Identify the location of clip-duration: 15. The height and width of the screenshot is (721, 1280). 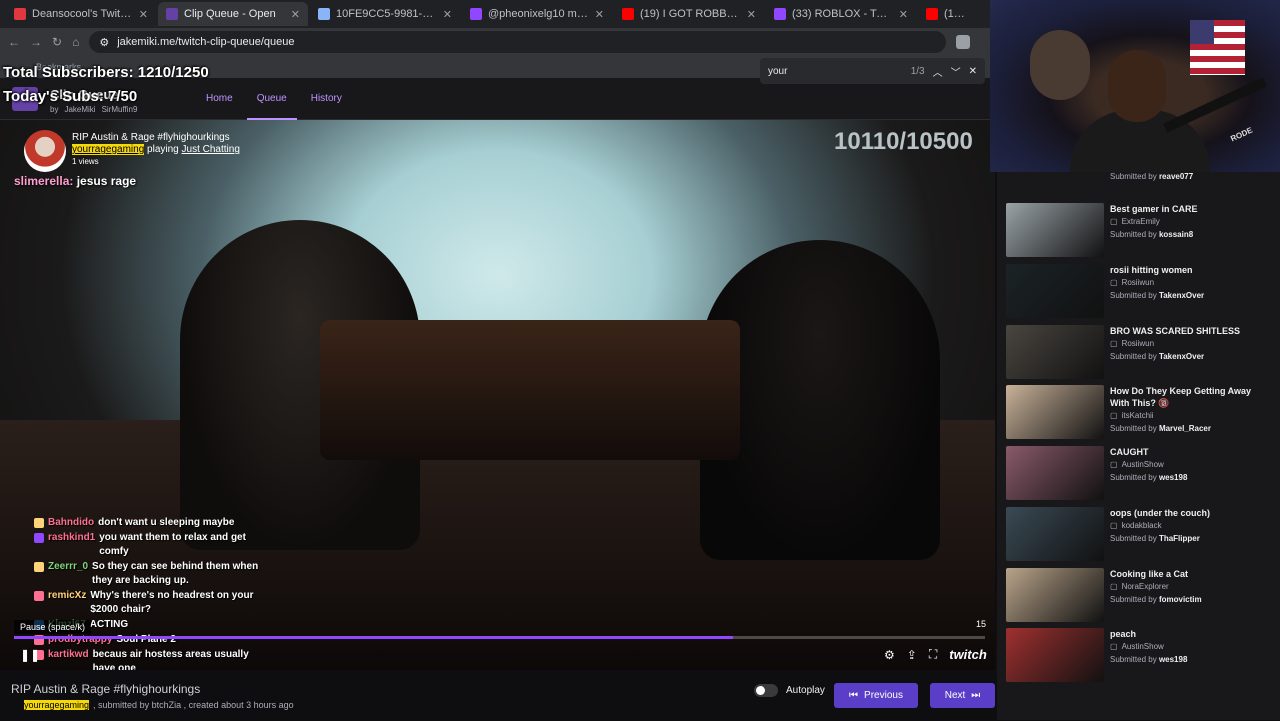
(981, 624).